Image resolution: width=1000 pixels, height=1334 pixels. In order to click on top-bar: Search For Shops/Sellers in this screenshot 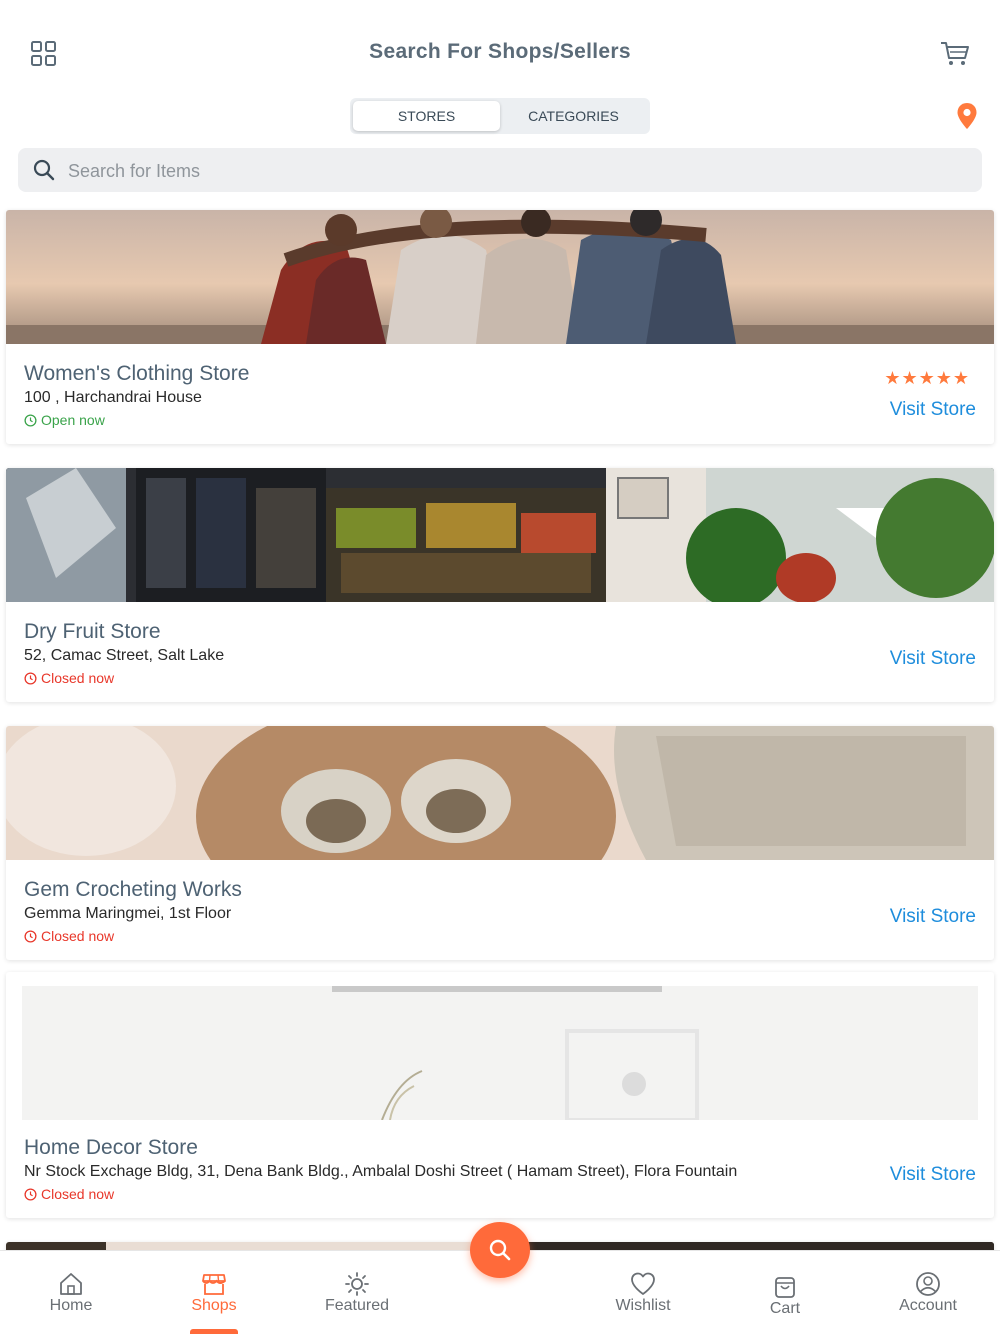, I will do `click(500, 50)`.